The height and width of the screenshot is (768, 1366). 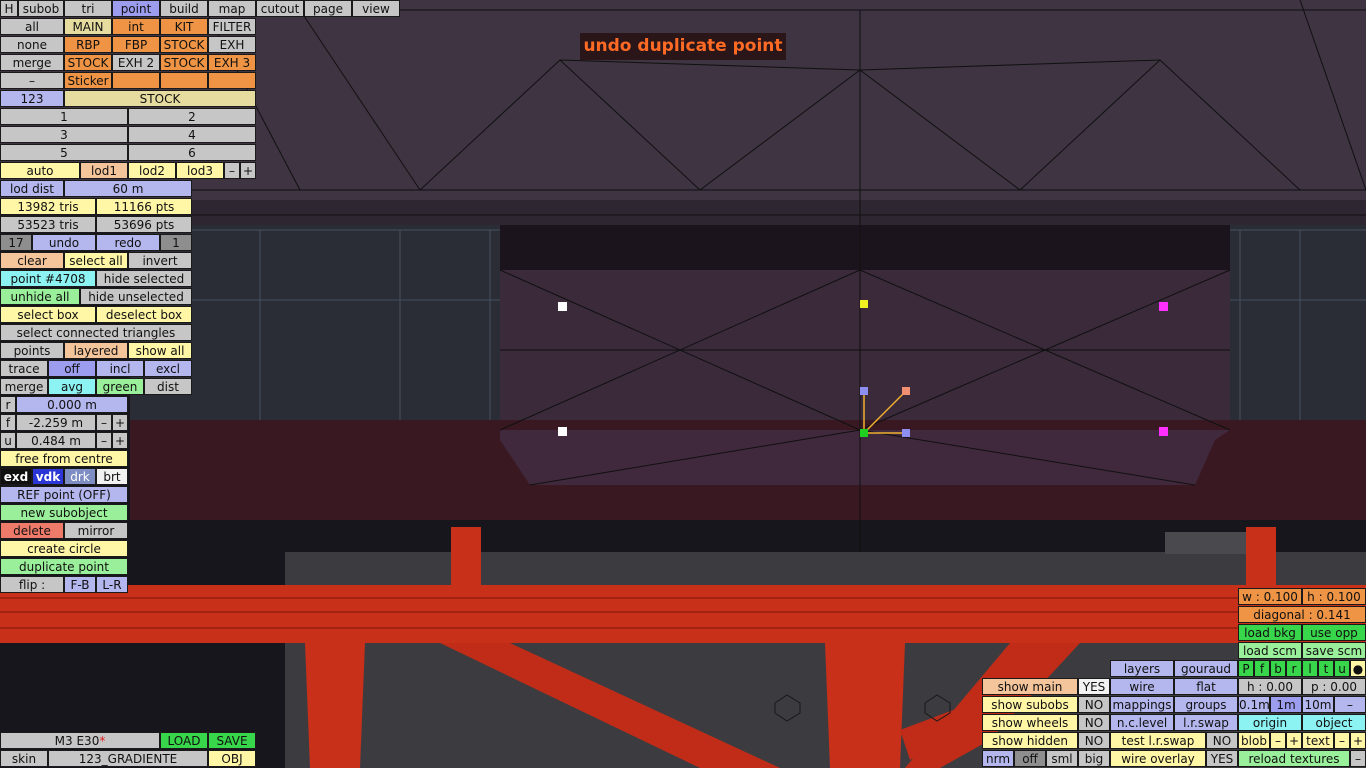 What do you see at coordinates (1206, 722) in the screenshot?
I see `lr-swap-button: l.r.swap` at bounding box center [1206, 722].